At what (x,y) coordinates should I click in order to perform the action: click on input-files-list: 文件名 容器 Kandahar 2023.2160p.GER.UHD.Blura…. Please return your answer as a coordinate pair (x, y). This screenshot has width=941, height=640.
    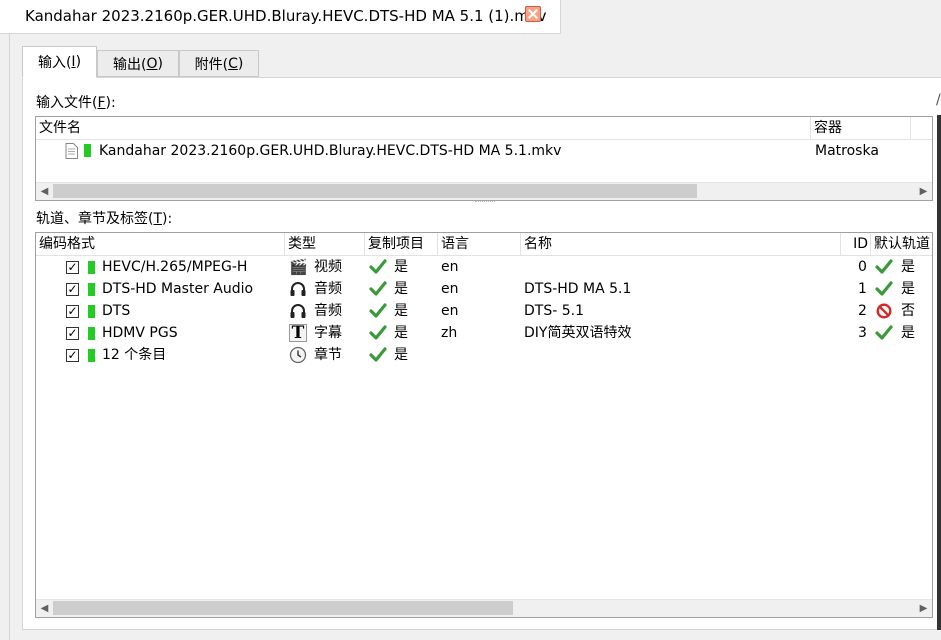
    Looking at the image, I should click on (484, 158).